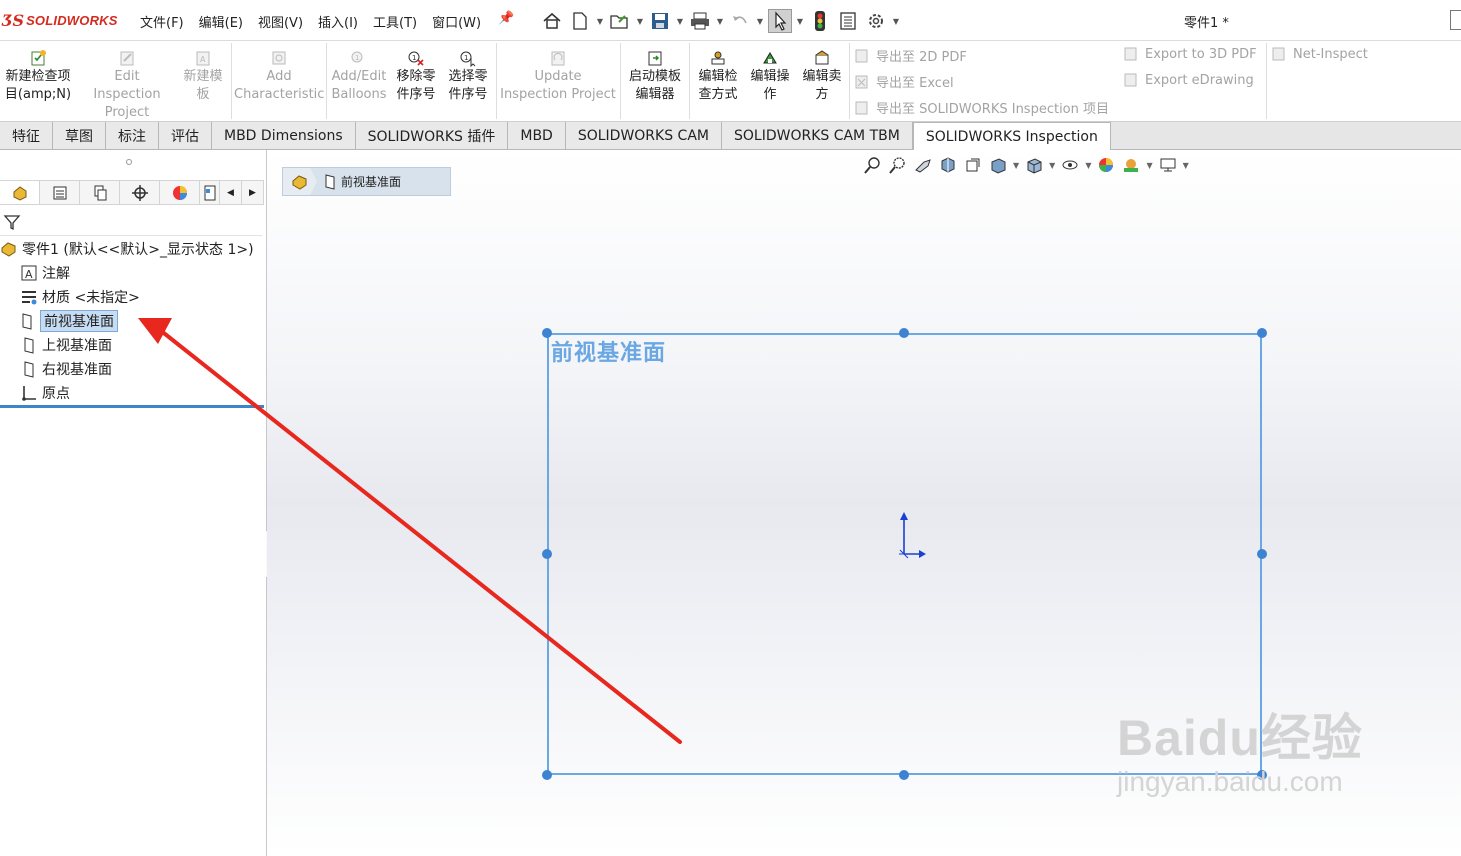 The height and width of the screenshot is (856, 1461). What do you see at coordinates (998, 165) in the screenshot?
I see `view-orientation-icon` at bounding box center [998, 165].